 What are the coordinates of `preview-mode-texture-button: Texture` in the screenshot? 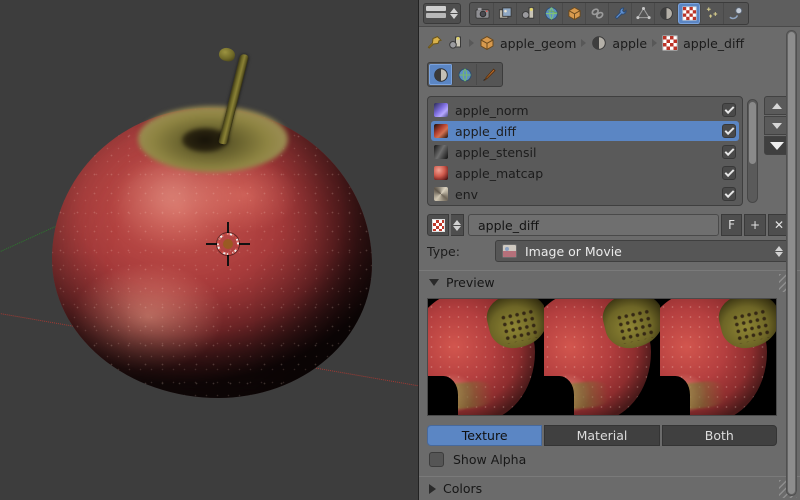 It's located at (485, 435).